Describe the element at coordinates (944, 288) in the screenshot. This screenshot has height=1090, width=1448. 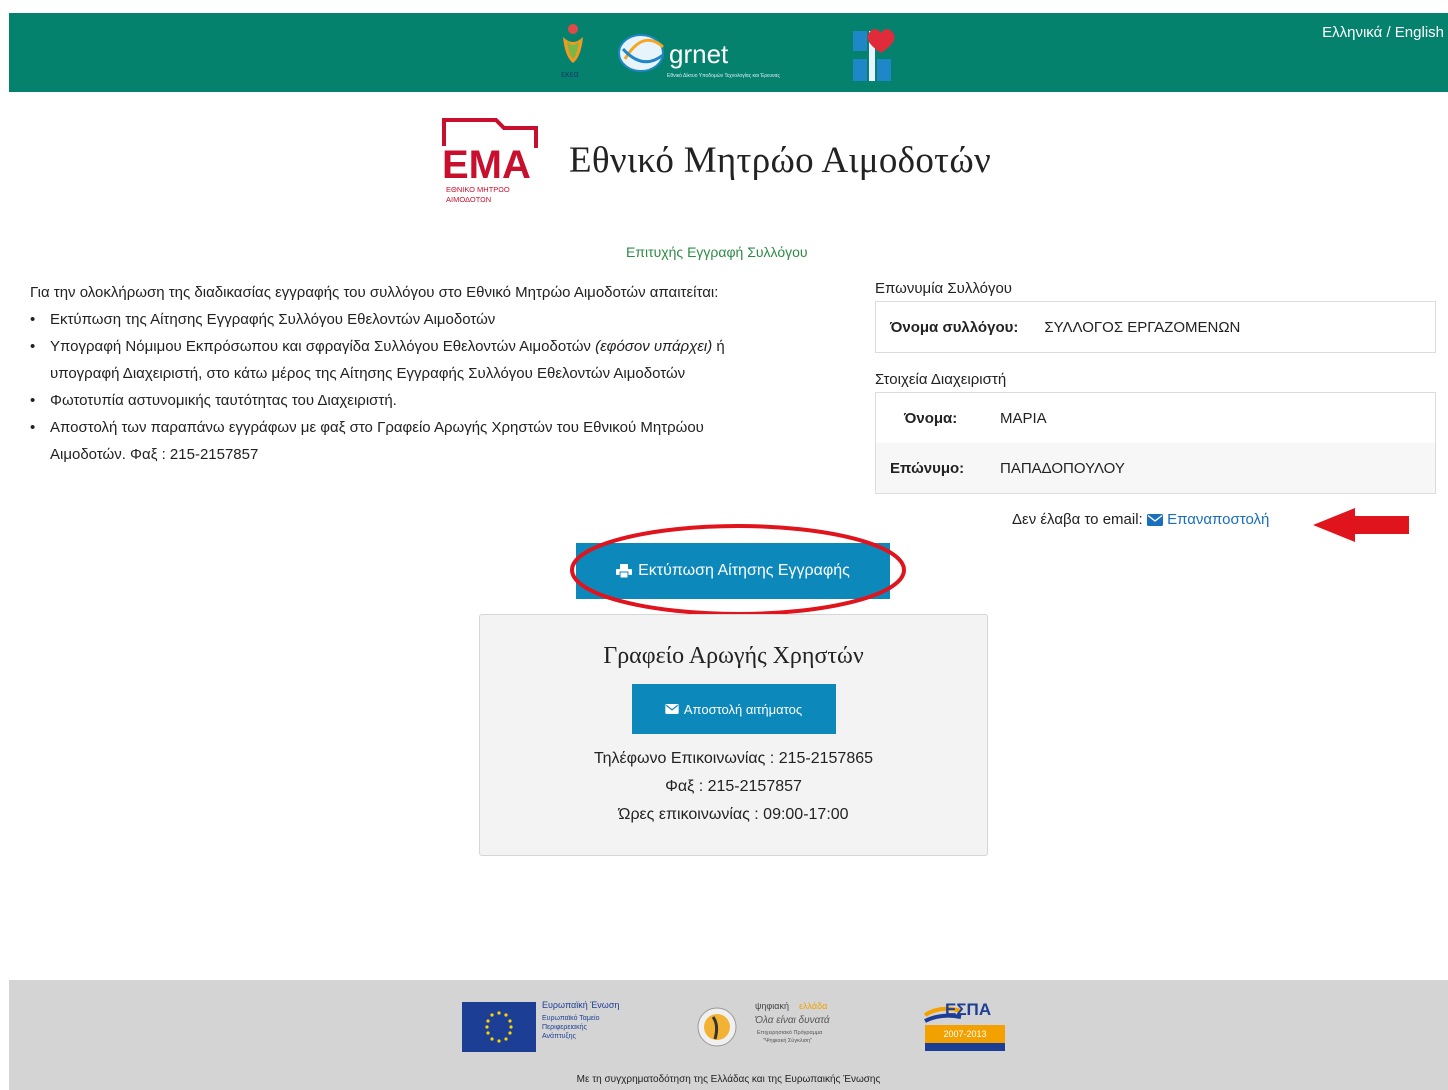
I see `association-label: Επωνυμία Συλλόγου` at that location.